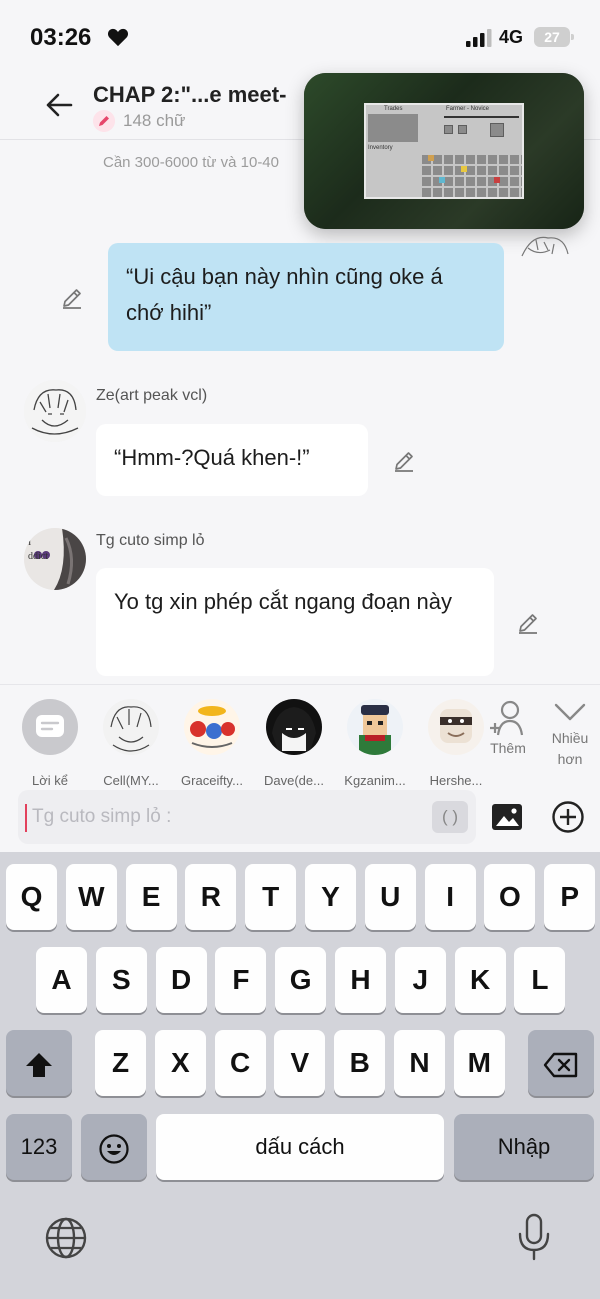 This screenshot has height=1299, width=600. Describe the element at coordinates (55, 559) in the screenshot. I see `avatar-tg-cuto: I ddict` at that location.